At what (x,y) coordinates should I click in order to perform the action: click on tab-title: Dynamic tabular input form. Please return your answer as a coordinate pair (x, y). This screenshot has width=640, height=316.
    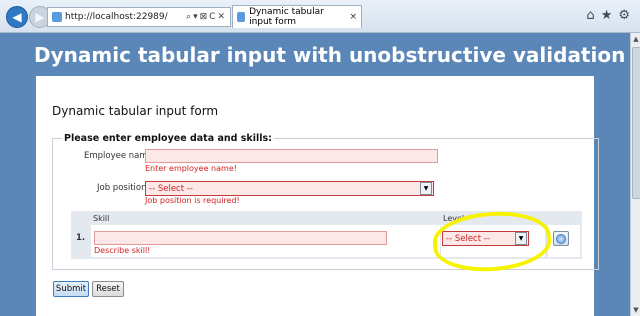
    Looking at the image, I should click on (286, 17).